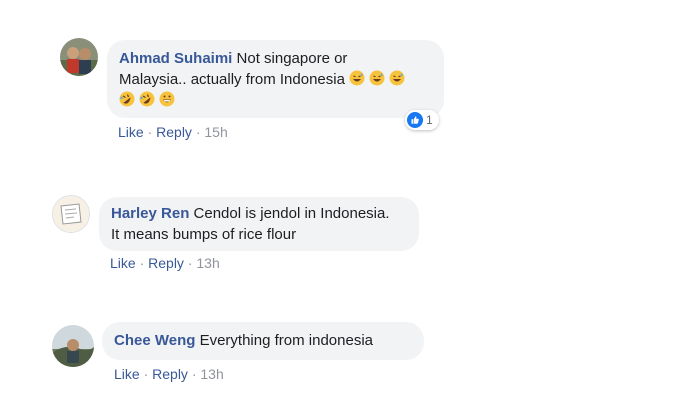  Describe the element at coordinates (167, 99) in the screenshot. I see `grinning-icon` at that location.